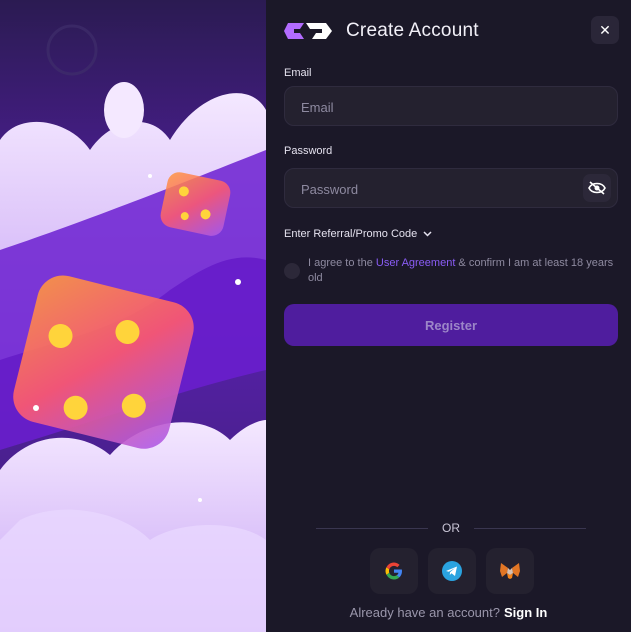  I want to click on agreement-text-before: I agree to the, so click(342, 263).